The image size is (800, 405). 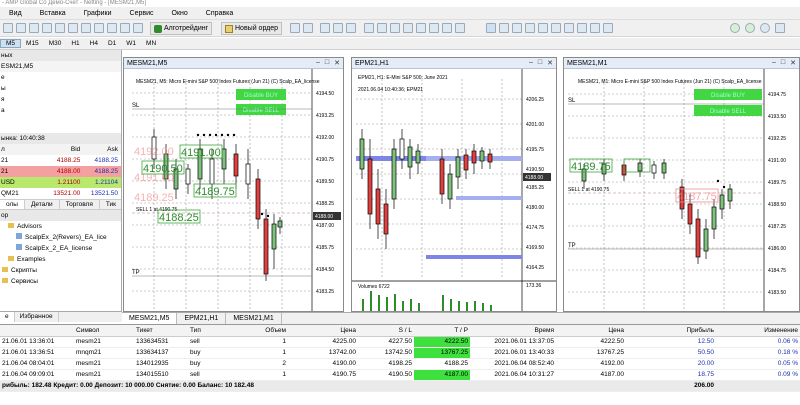 What do you see at coordinates (758, 331) in the screenshot?
I see `col-change: Изменение` at bounding box center [758, 331].